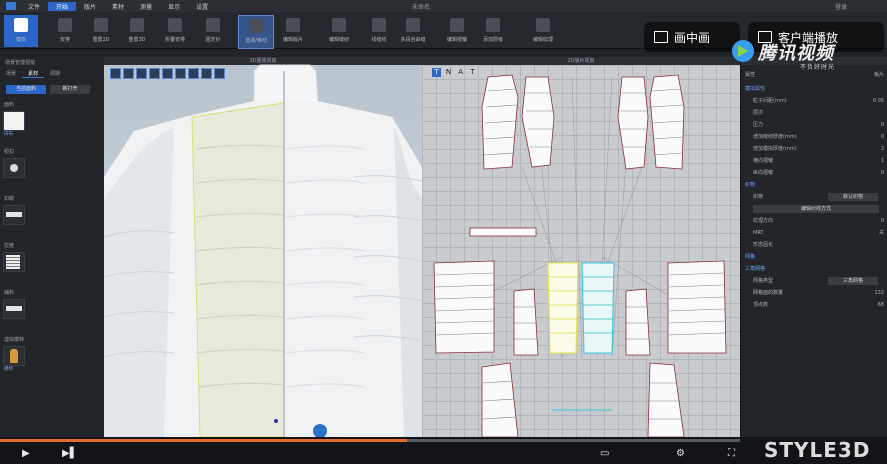 This screenshot has height=464, width=887. I want to click on play-icon: ▶, so click(26, 455).